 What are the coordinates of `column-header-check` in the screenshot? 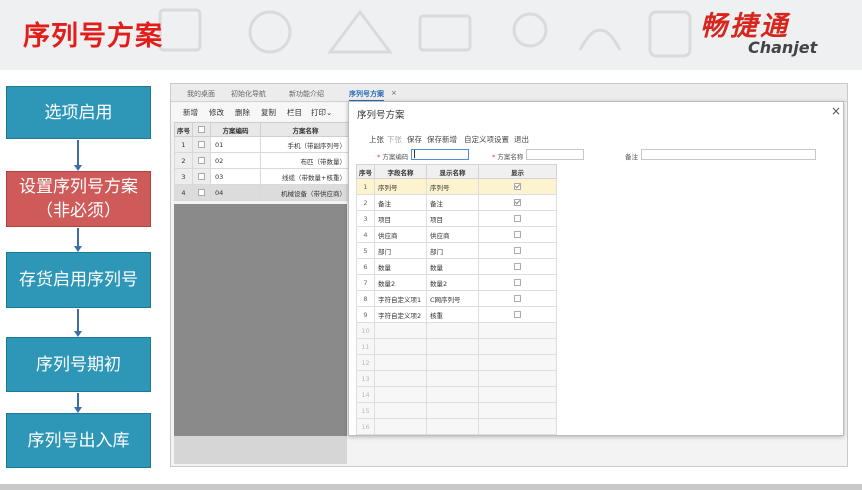 It's located at (201, 129).